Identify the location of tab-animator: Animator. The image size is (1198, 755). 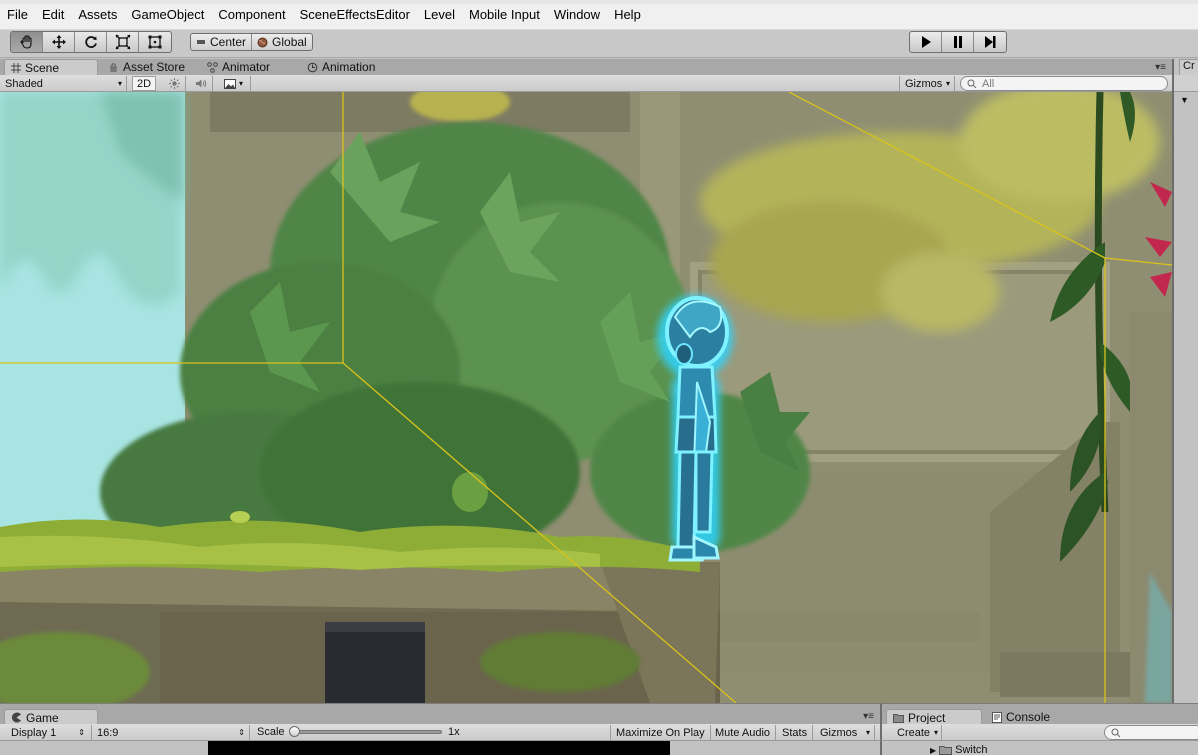
(238, 67).